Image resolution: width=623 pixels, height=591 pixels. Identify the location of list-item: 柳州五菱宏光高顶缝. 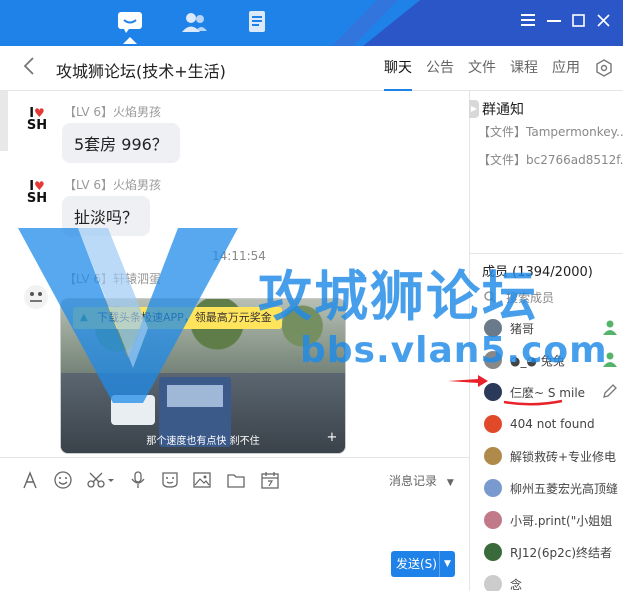
(553, 488).